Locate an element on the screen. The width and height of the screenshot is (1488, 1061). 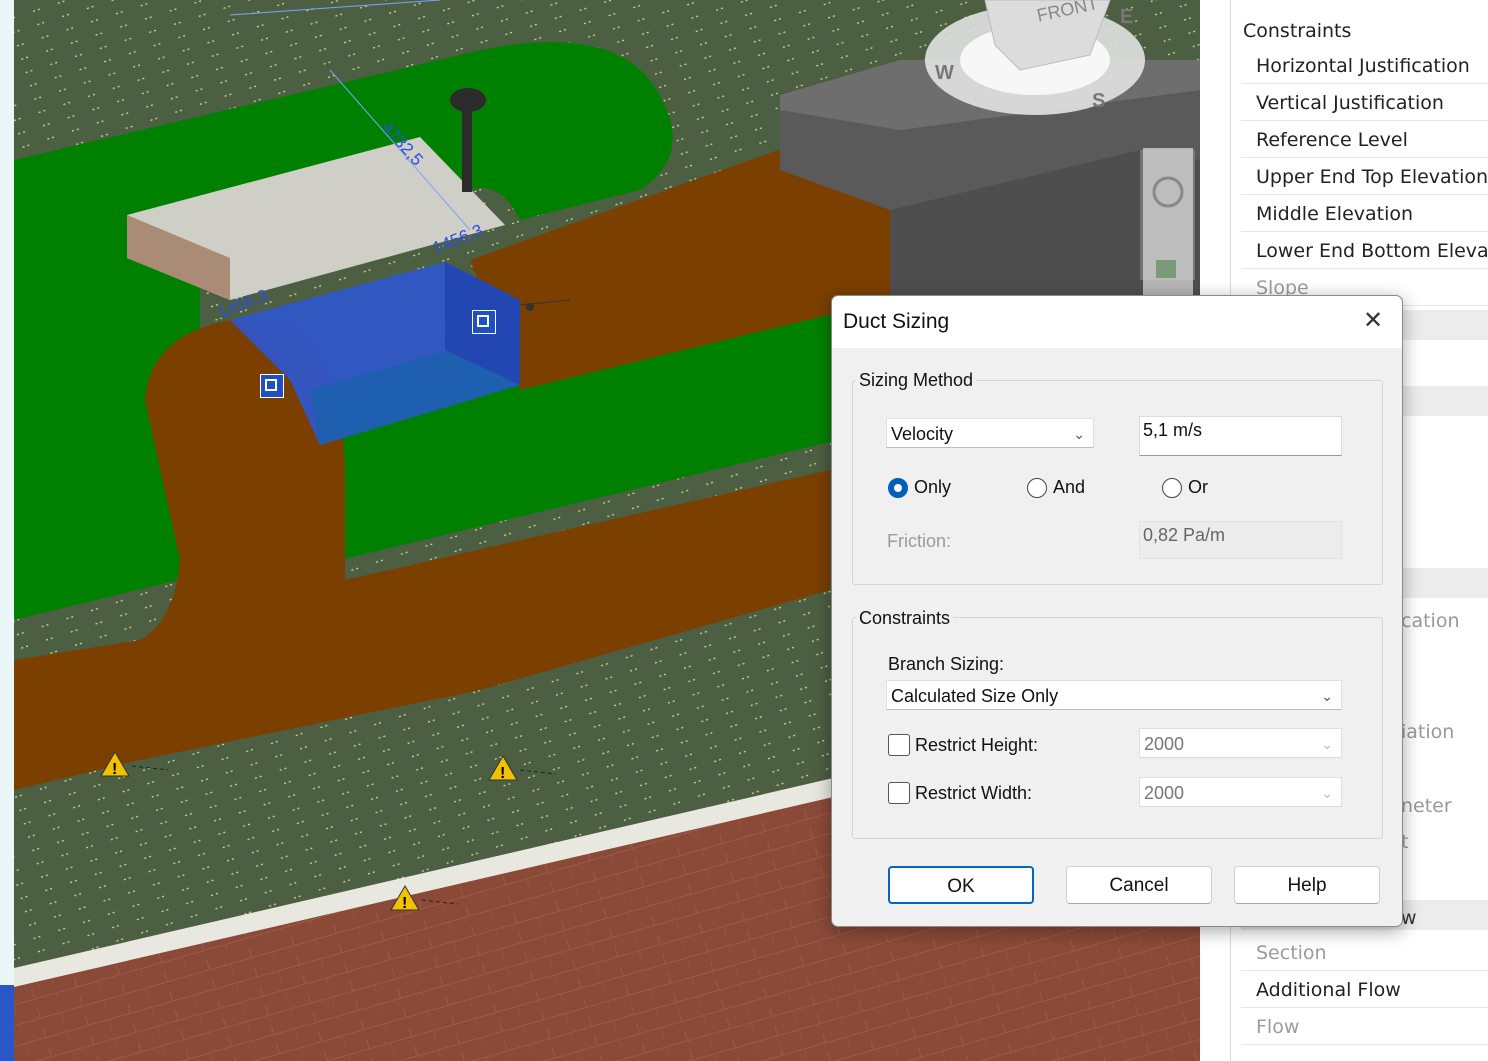
property-row: Vertical Justification is located at coordinates (1364, 103).